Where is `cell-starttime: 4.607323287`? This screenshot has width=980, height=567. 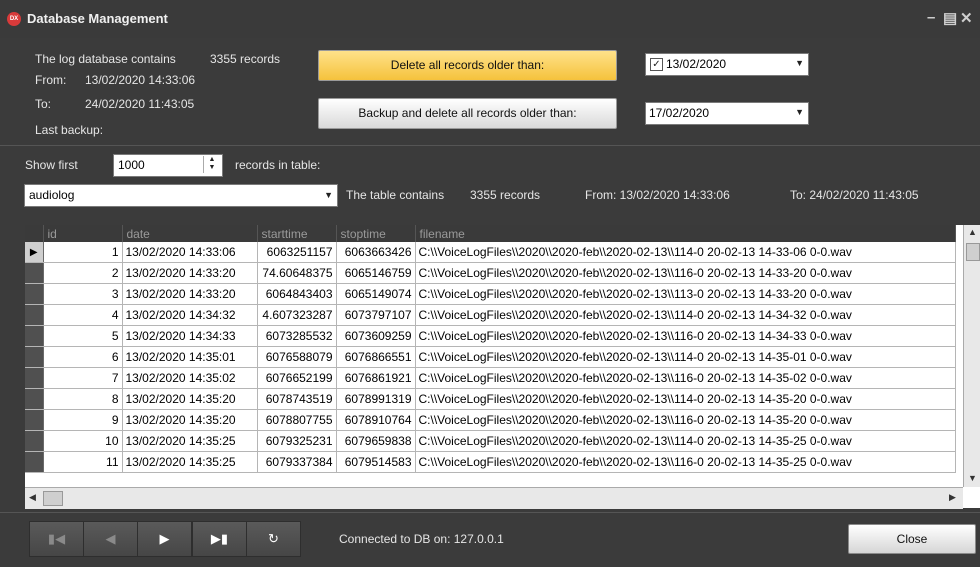
cell-starttime: 4.607323287 is located at coordinates (297, 315).